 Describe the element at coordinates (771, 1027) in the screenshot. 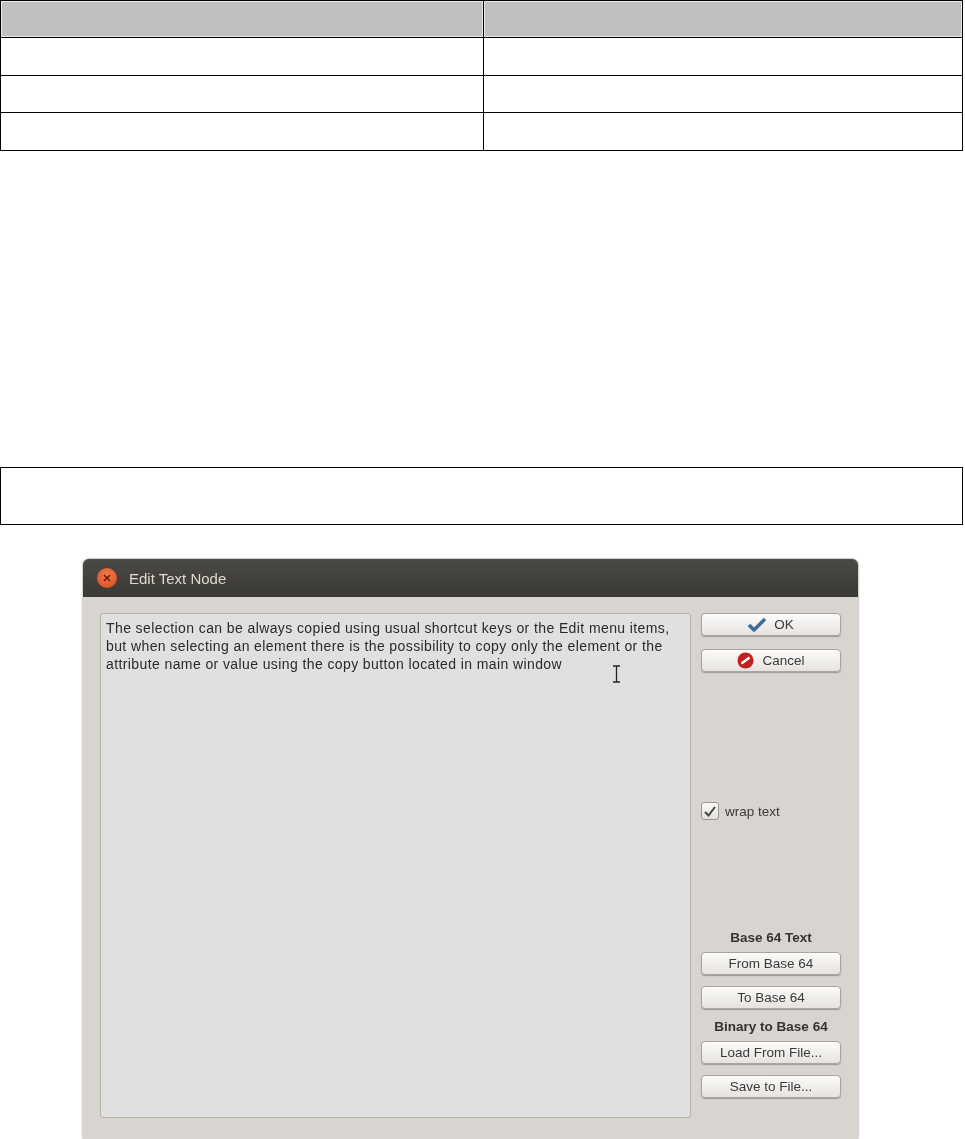

I see `binary-heading: Binary to Base 64` at that location.